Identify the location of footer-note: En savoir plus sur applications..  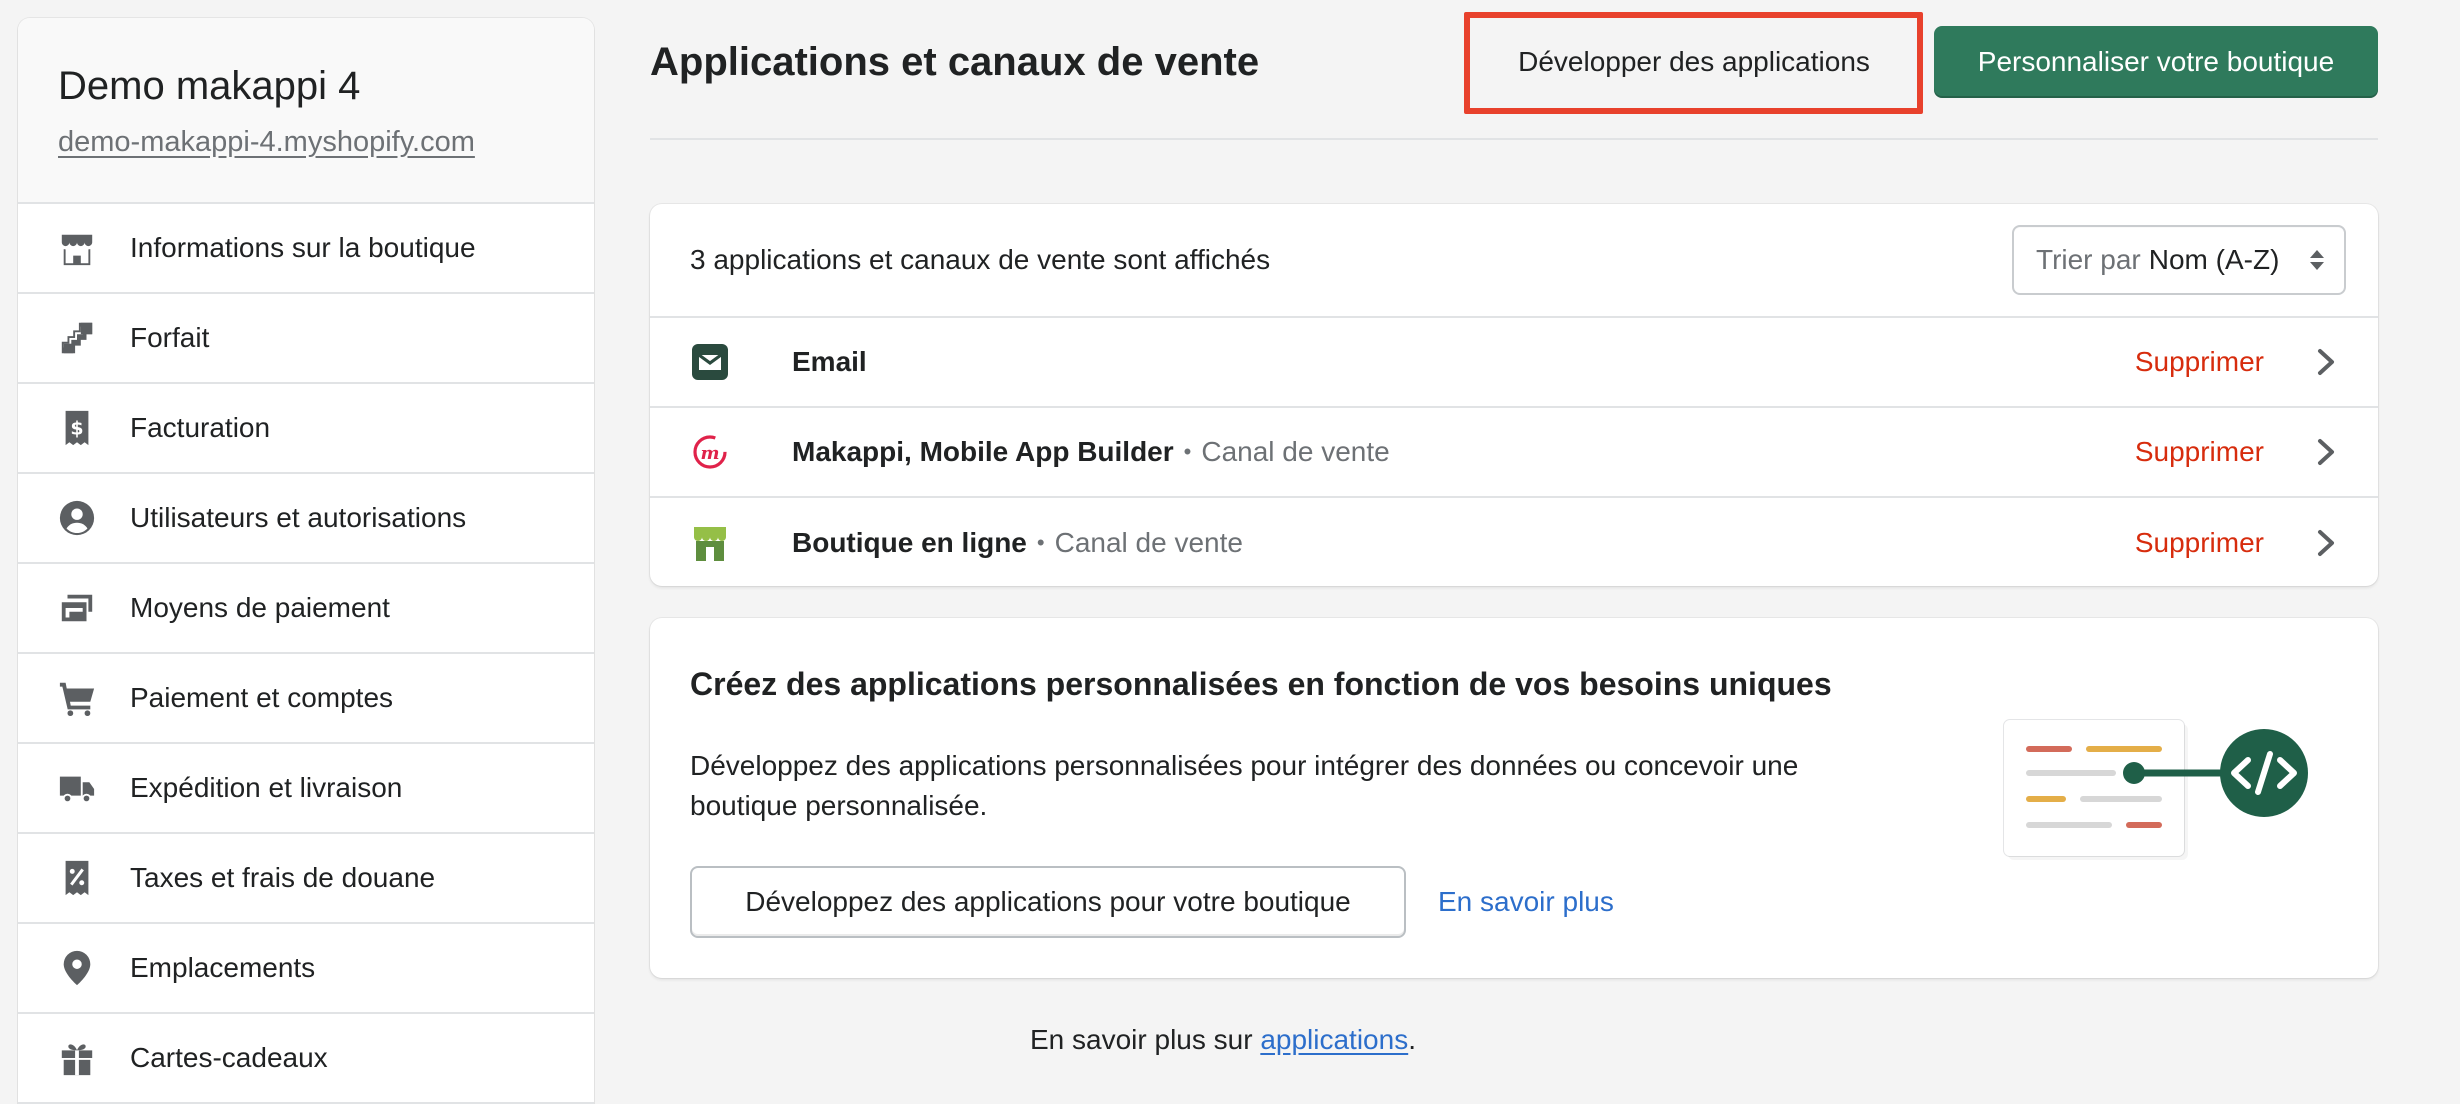
(1230, 1040).